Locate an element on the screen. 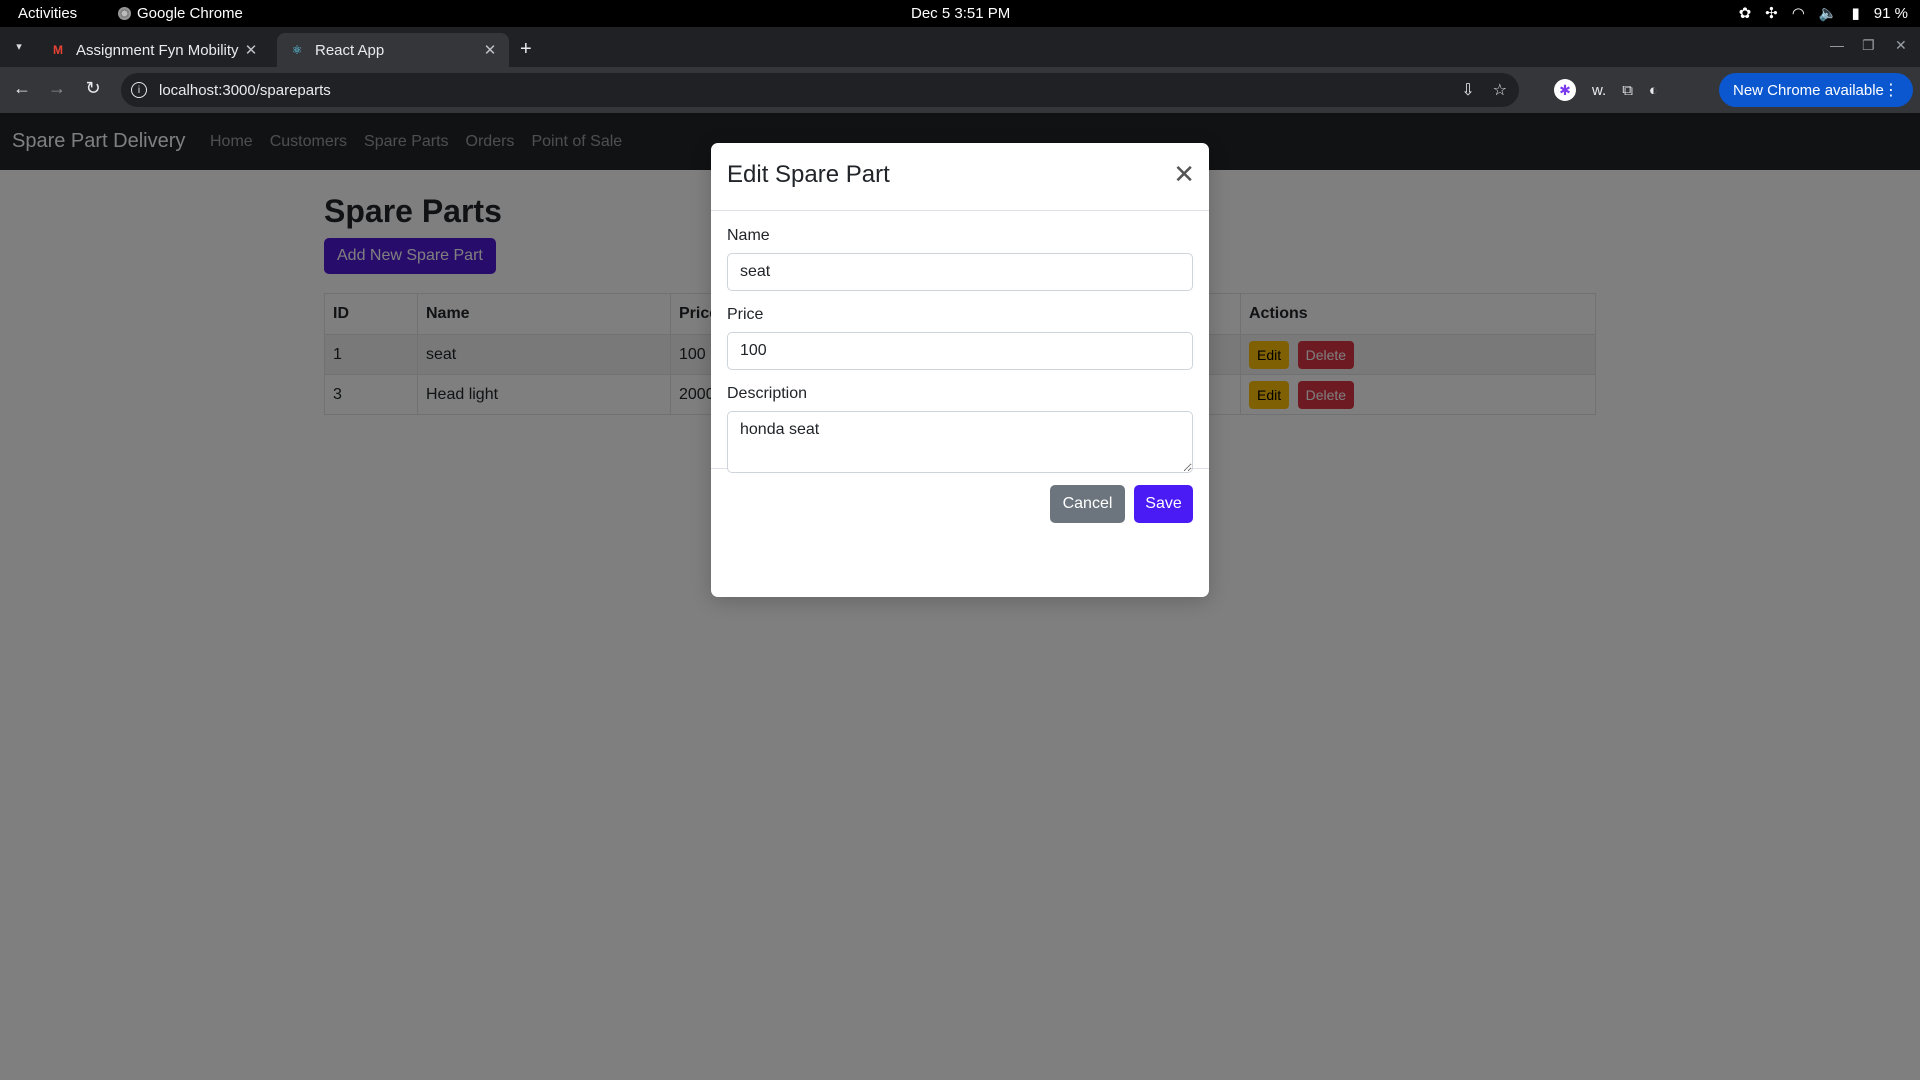 Image resolution: width=1920 pixels, height=1080 pixels. activities-button: Activities is located at coordinates (47, 13).